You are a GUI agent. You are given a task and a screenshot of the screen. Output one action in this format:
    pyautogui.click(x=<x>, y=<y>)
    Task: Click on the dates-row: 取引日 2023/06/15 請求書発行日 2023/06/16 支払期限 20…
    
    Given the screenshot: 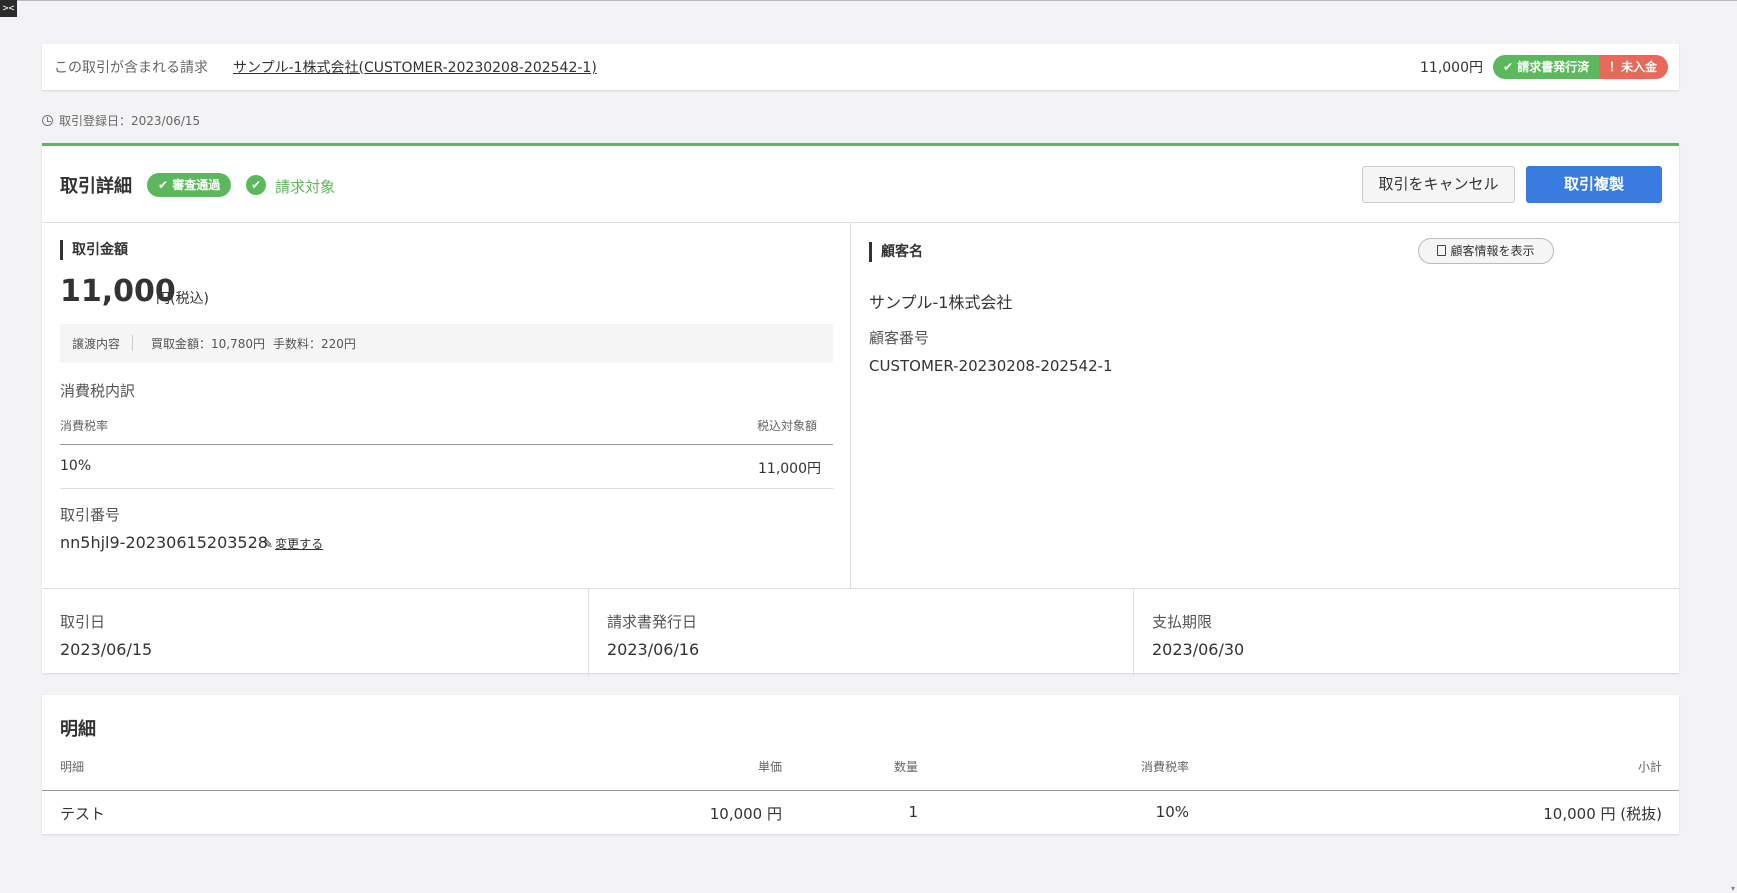 What is the action you would take?
    pyautogui.click(x=860, y=632)
    